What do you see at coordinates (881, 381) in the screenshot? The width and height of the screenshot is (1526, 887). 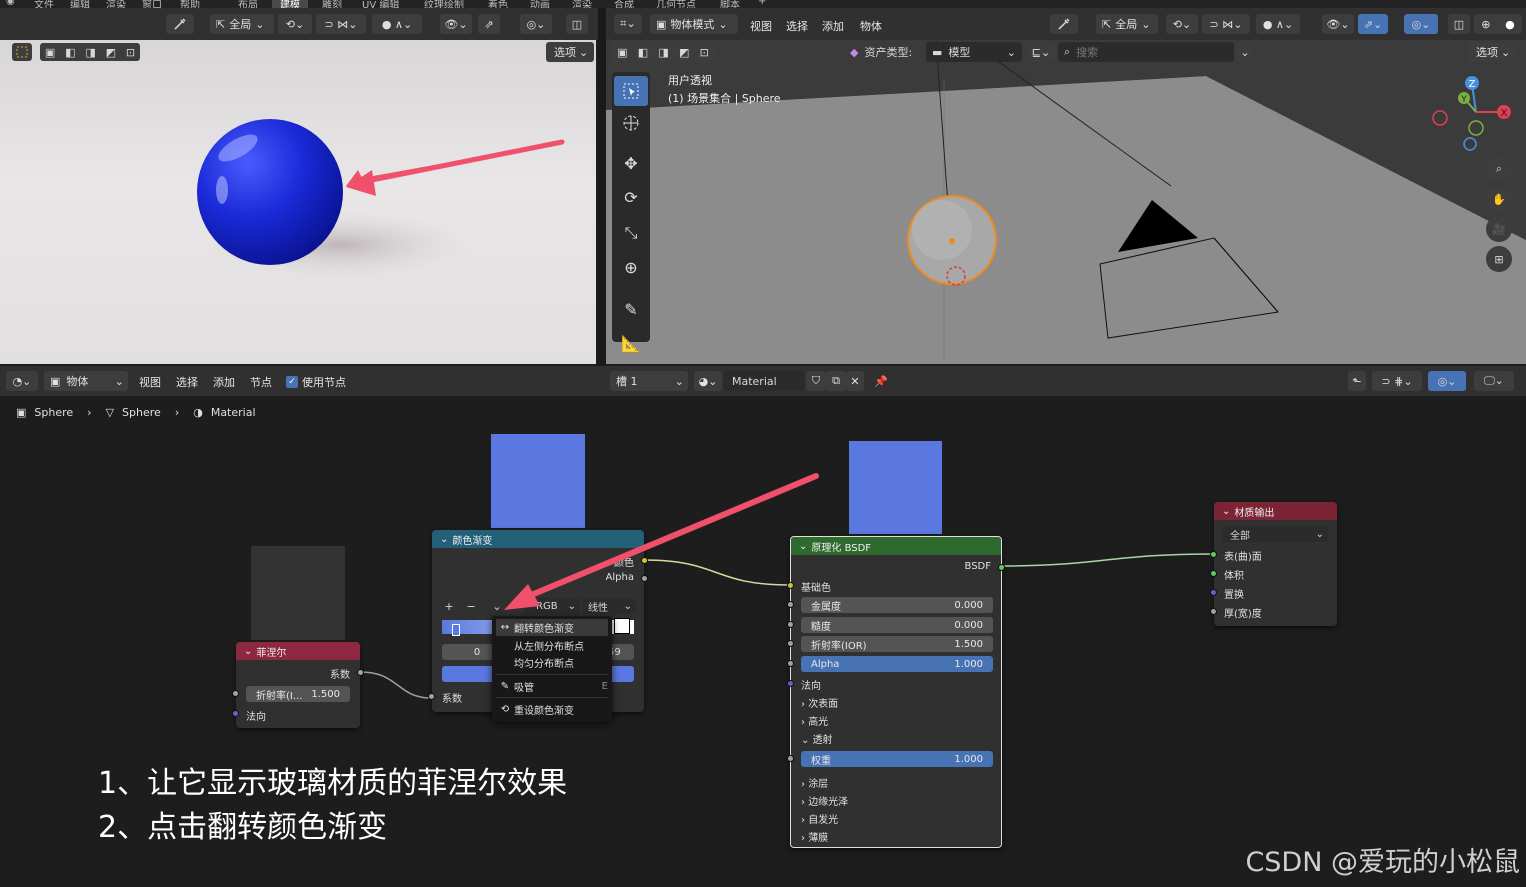 I see `pin-icon: 📌` at bounding box center [881, 381].